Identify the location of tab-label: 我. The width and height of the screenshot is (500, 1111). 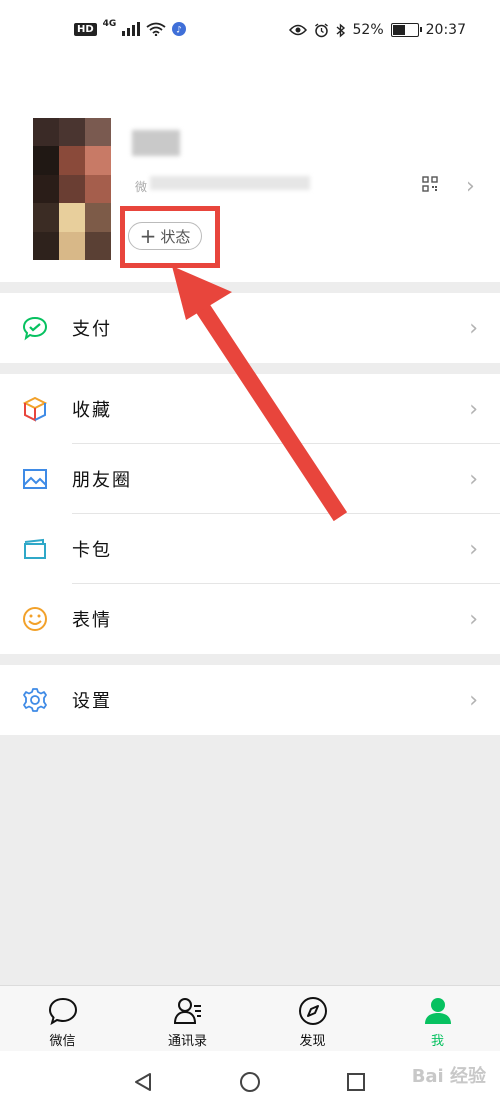
(437, 1041).